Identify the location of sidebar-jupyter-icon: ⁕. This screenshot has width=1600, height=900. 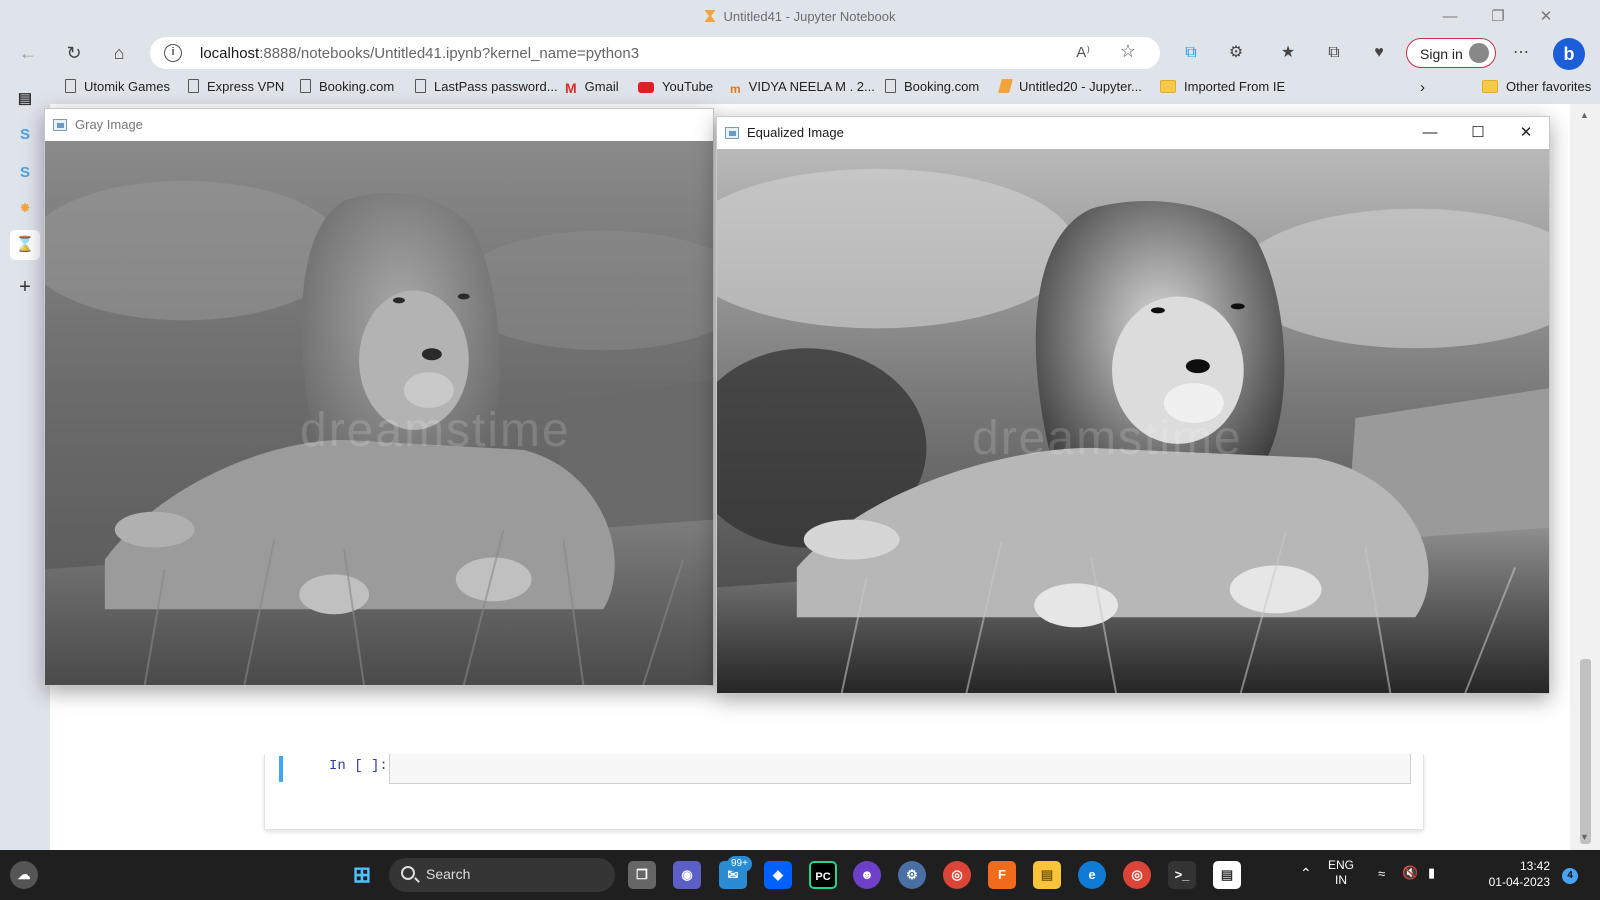
(25, 209).